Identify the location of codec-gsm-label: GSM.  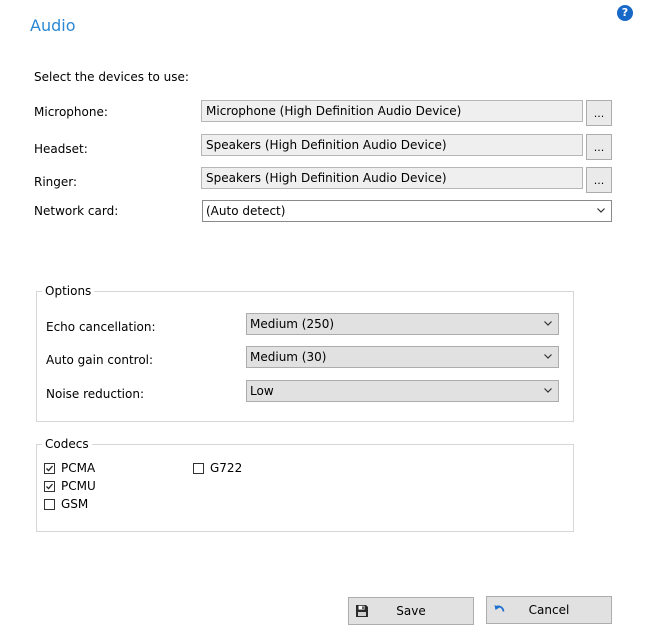
(75, 504).